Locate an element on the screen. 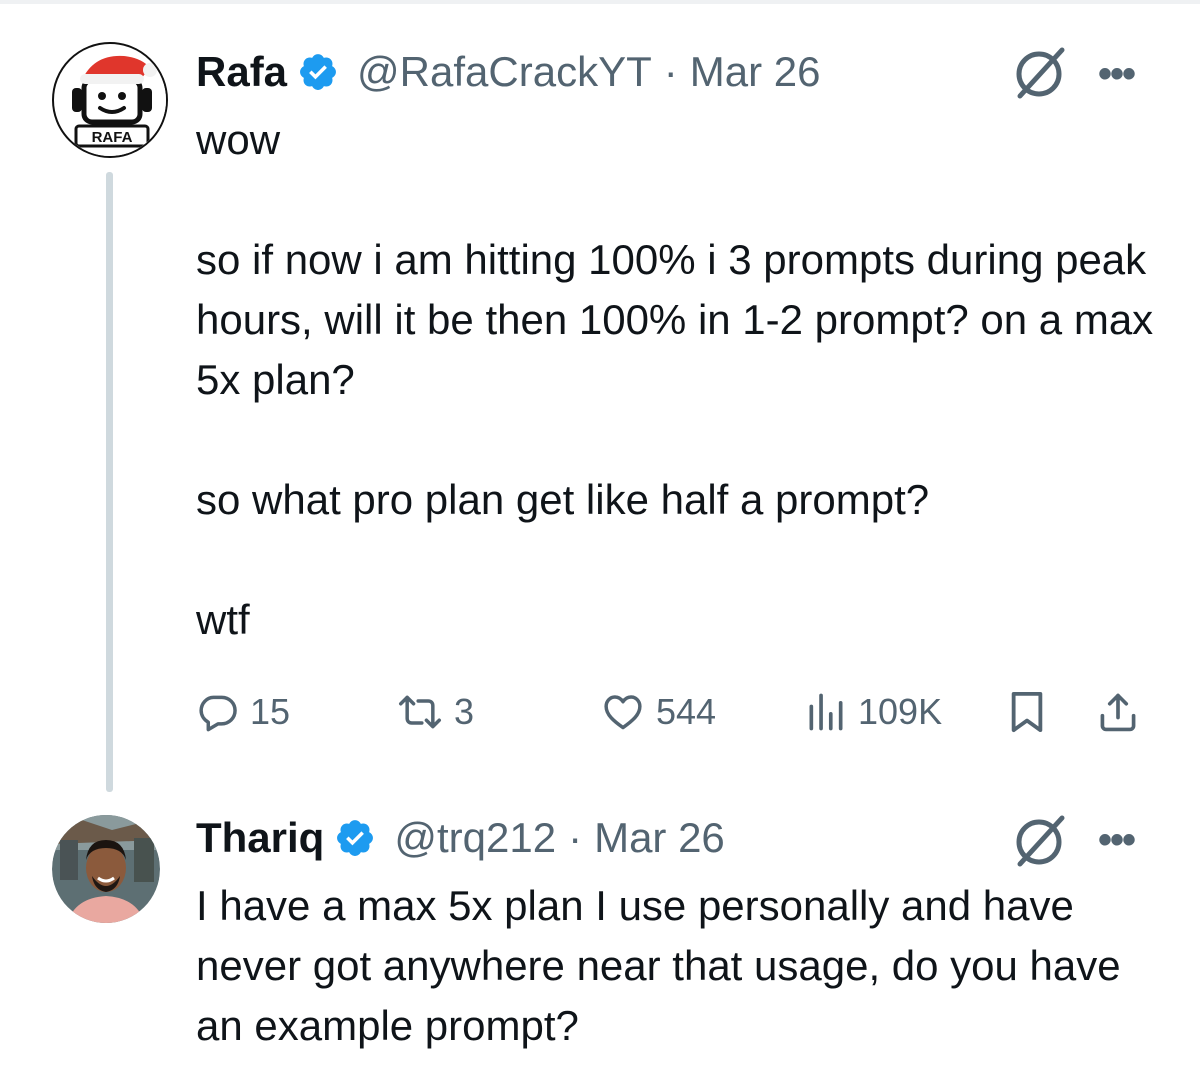 The image size is (1200, 1081). author-name: Thariq is located at coordinates (260, 838).